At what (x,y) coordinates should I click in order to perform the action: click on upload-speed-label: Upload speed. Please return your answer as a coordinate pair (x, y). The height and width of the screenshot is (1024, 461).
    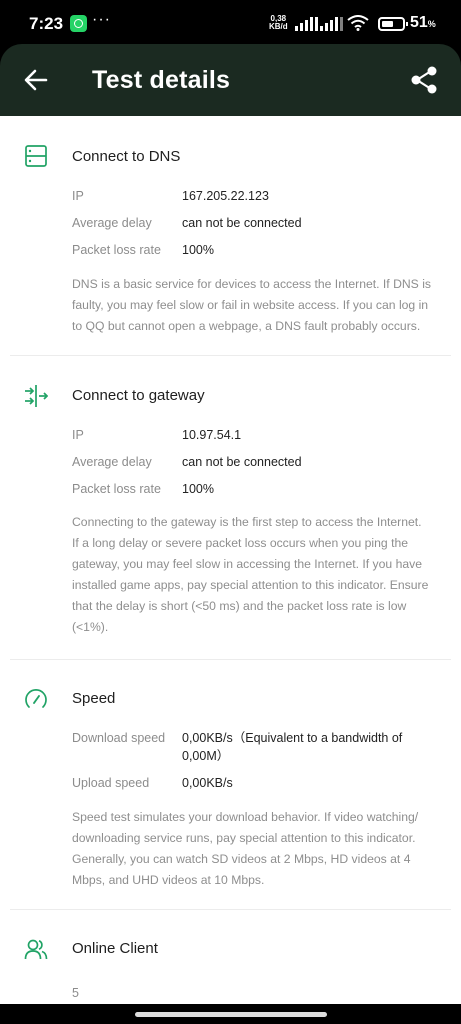
    Looking at the image, I should click on (111, 783).